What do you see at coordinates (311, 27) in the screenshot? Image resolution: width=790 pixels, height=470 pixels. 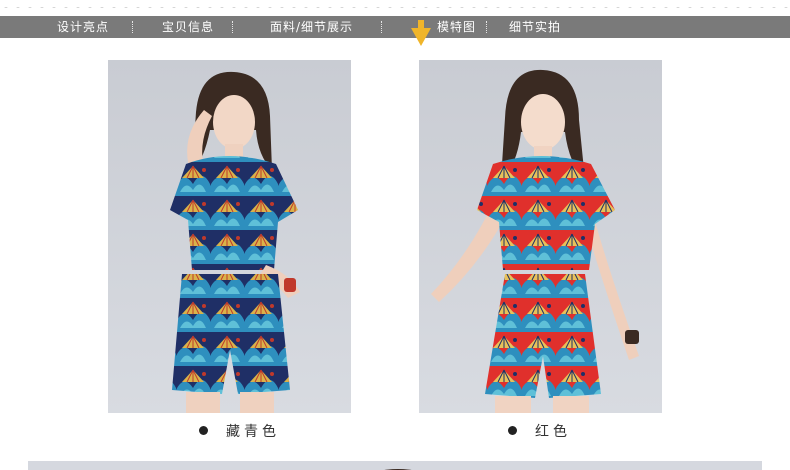 I see `nav-item-fabric-details: 面料/细节展示` at bounding box center [311, 27].